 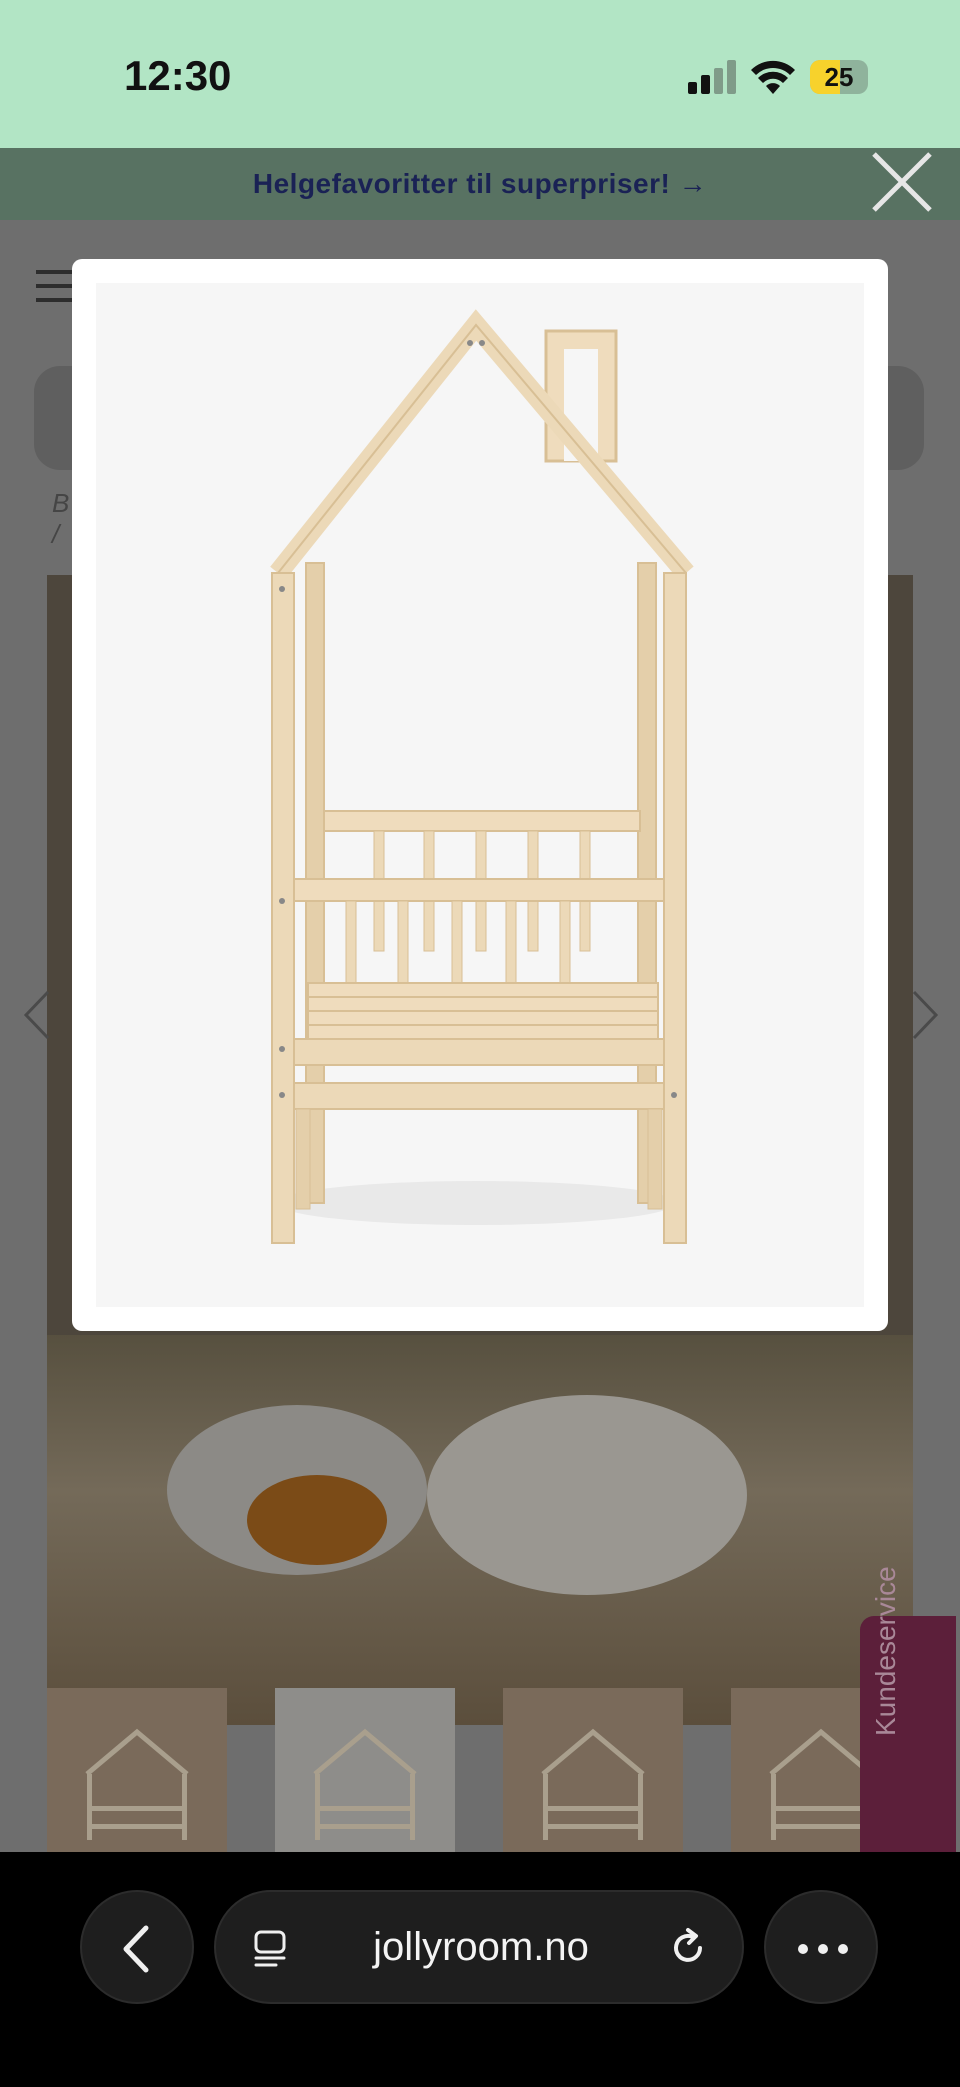 I want to click on browser-toolbar: jollyroom.no, so click(x=480, y=1969).